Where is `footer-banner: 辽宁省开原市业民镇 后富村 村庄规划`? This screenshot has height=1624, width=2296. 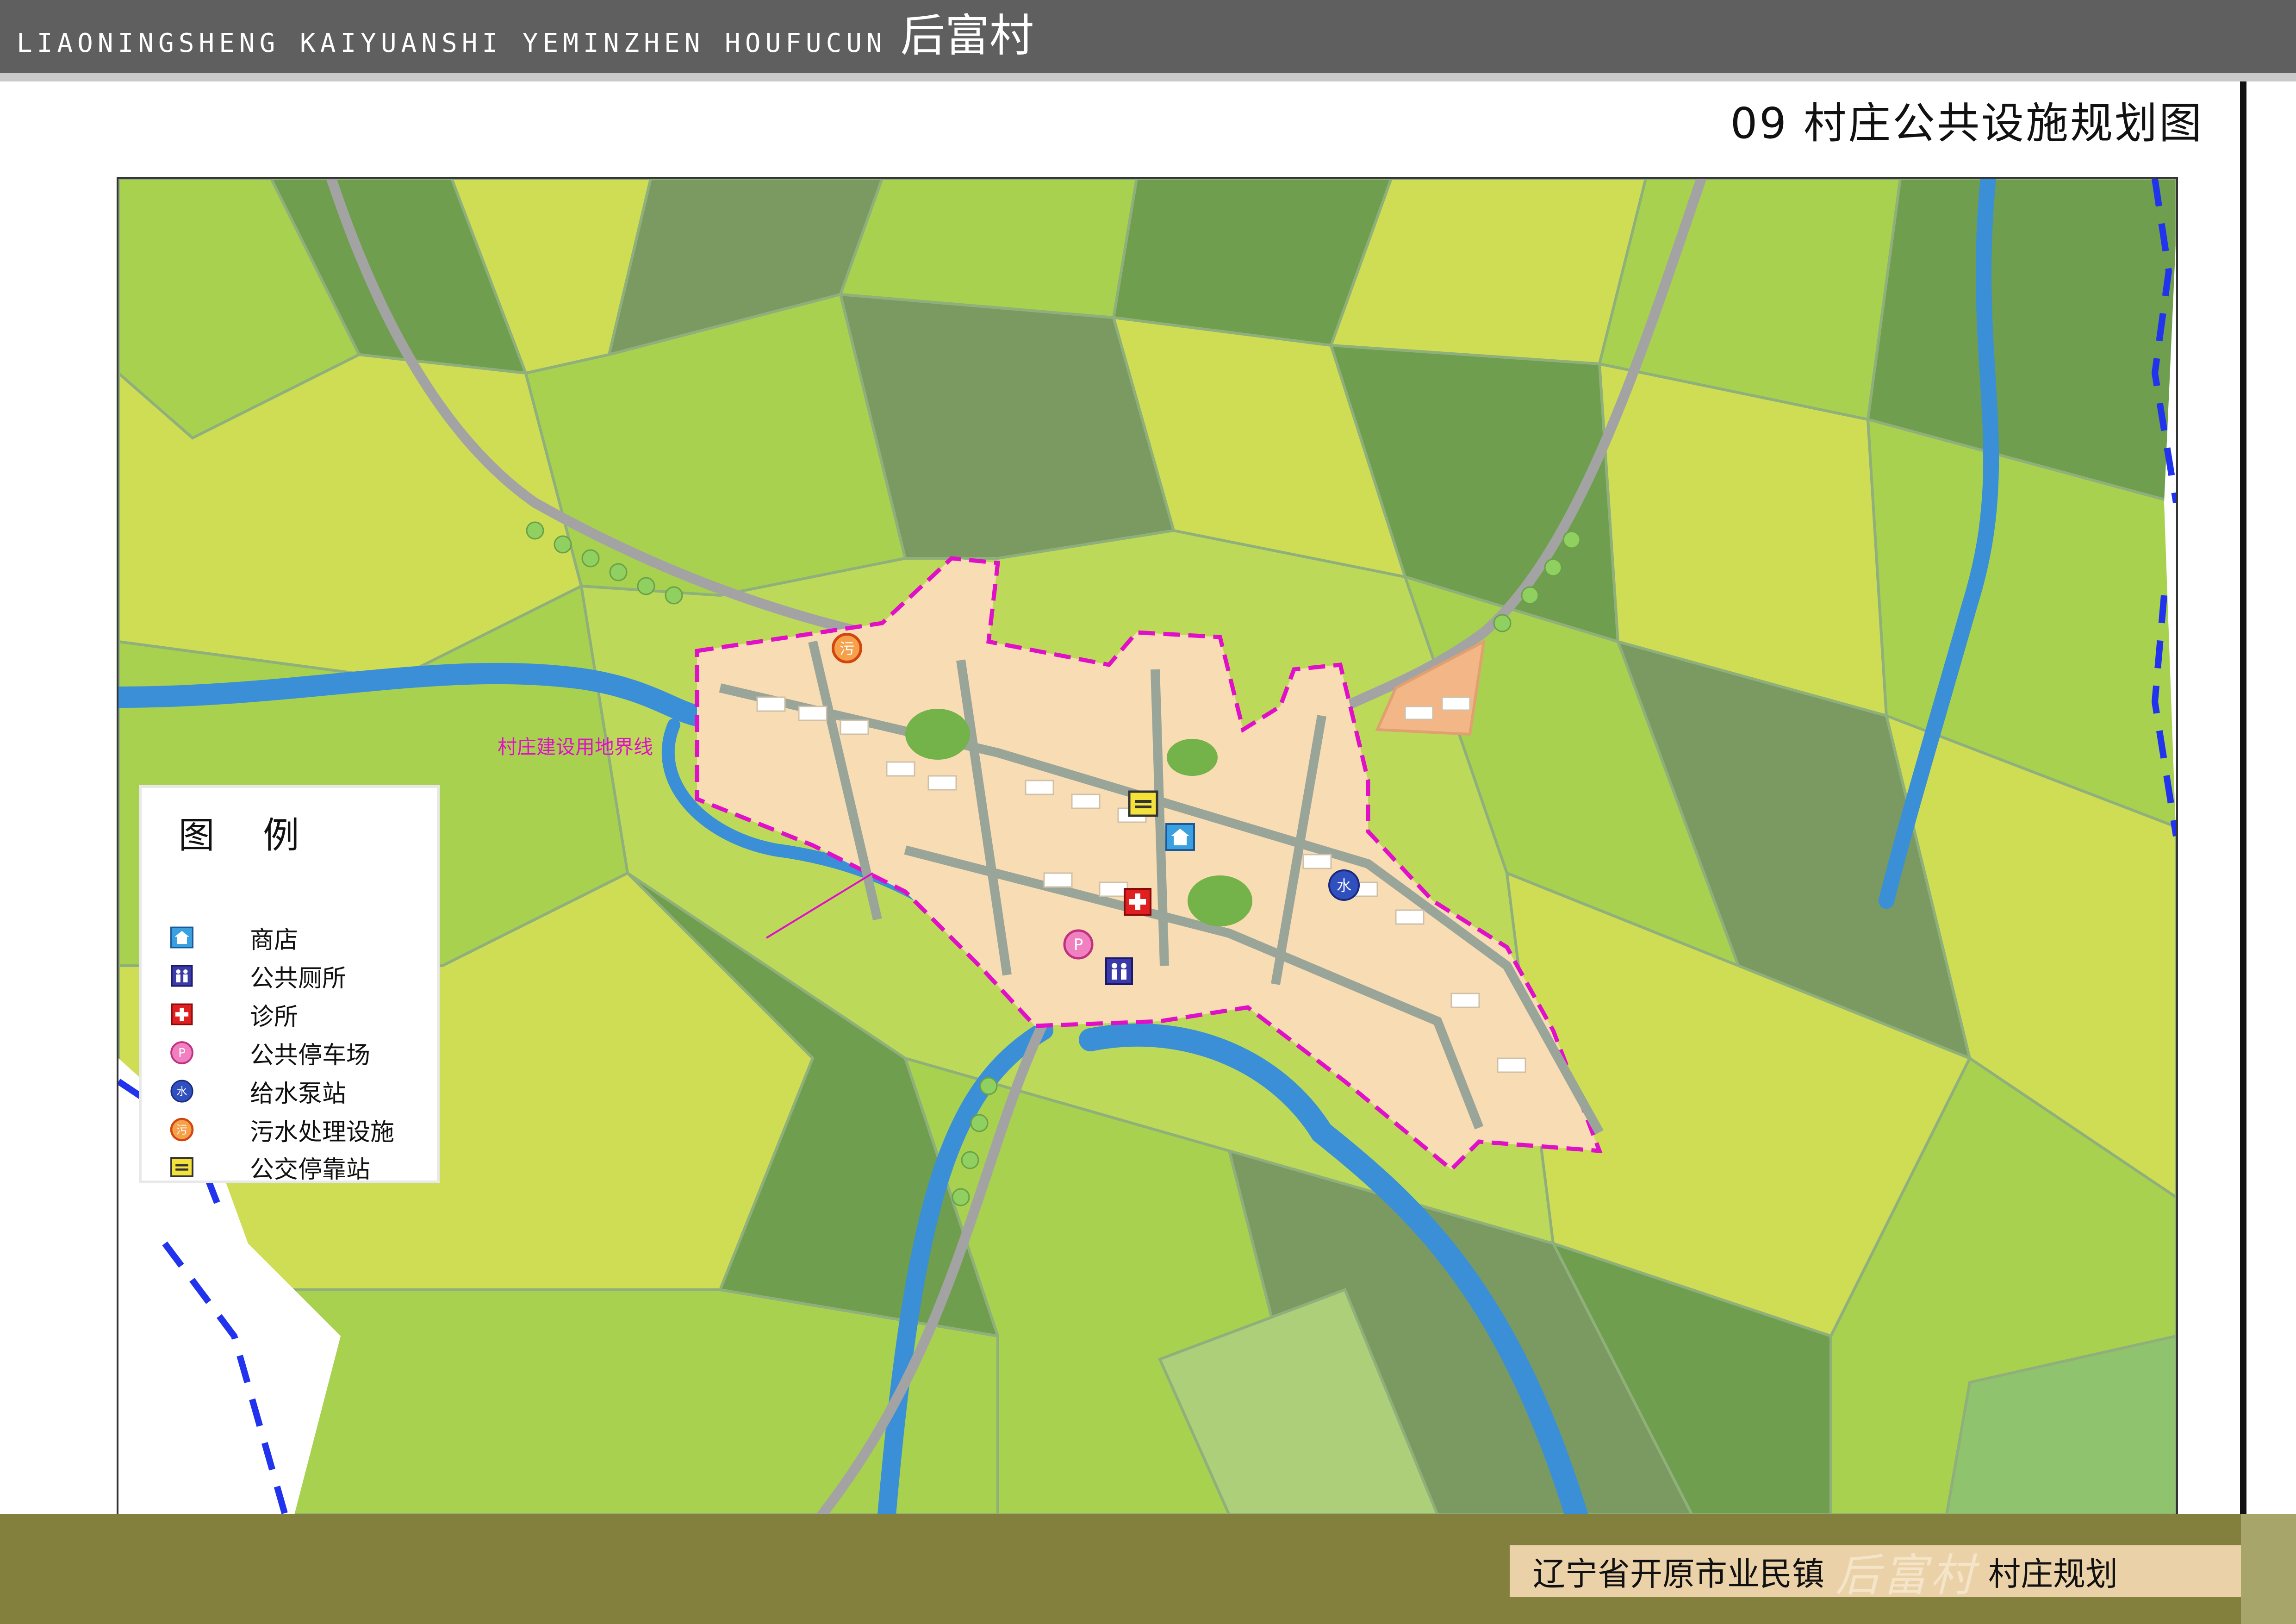
footer-banner: 辽宁省开原市业民镇 后富村 村庄规划 is located at coordinates (1875, 1573).